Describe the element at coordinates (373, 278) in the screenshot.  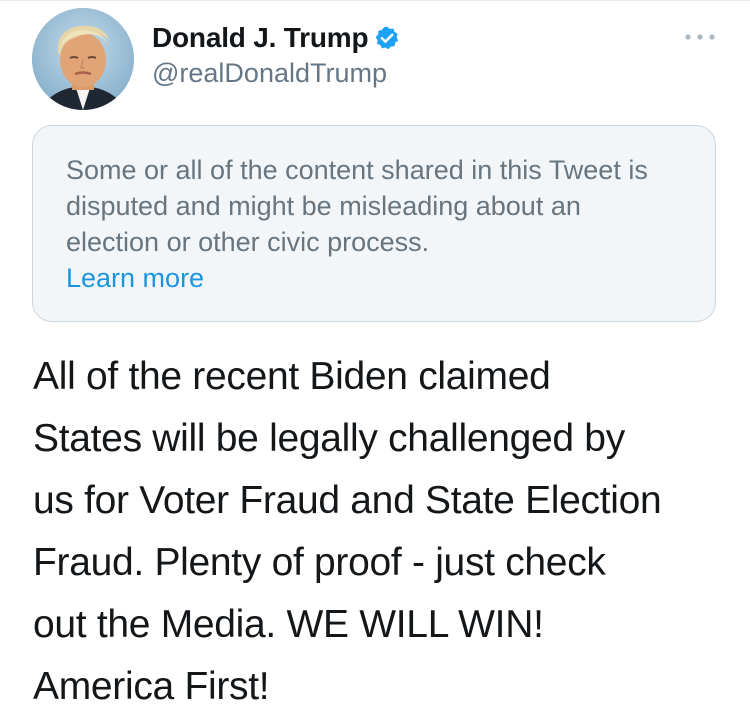
I see `learn-more-link: Learn more` at that location.